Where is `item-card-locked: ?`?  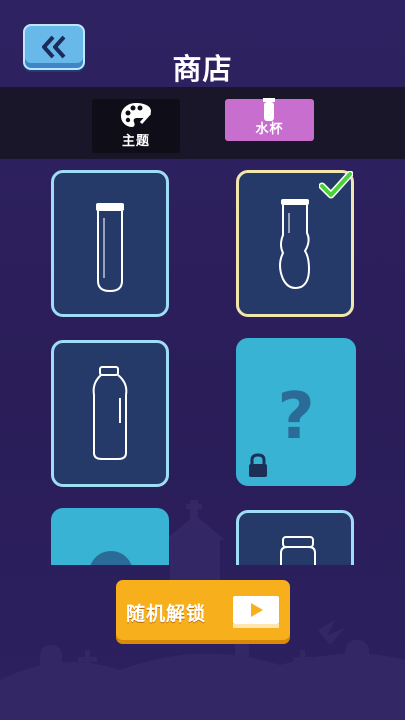
item-card-locked: ? is located at coordinates (296, 412).